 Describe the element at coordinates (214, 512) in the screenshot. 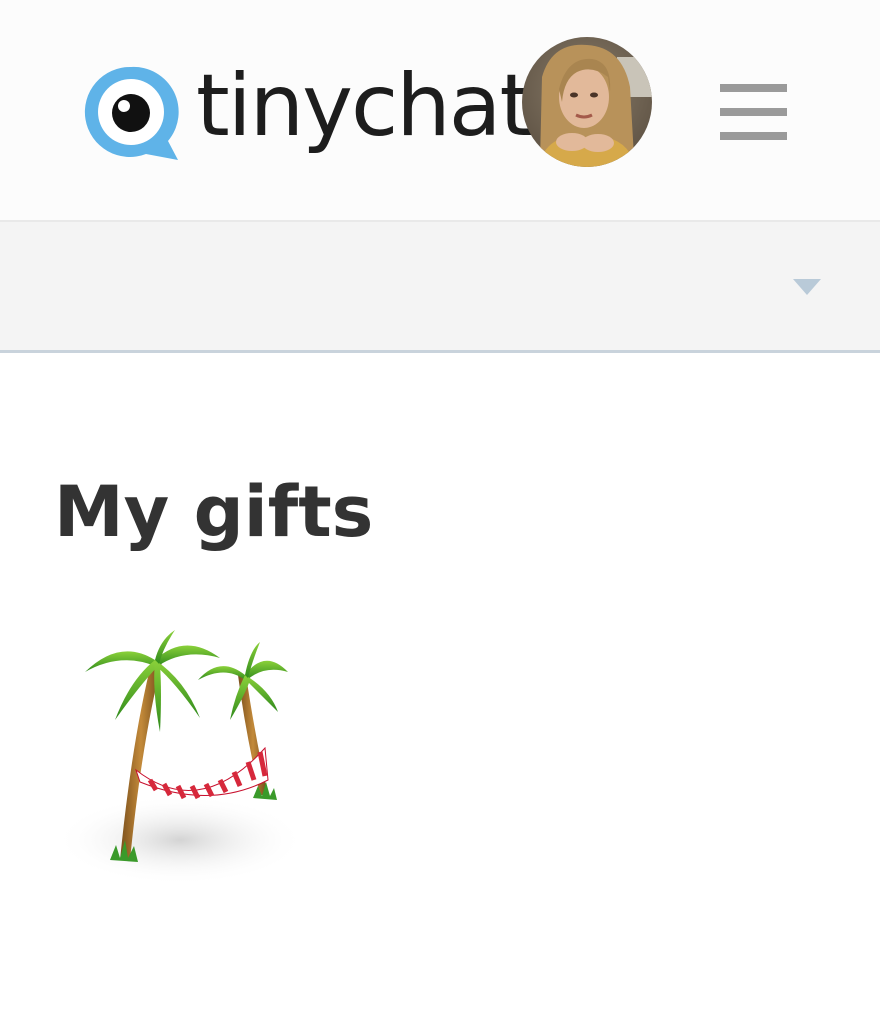

I see `page-title: My gifts` at that location.